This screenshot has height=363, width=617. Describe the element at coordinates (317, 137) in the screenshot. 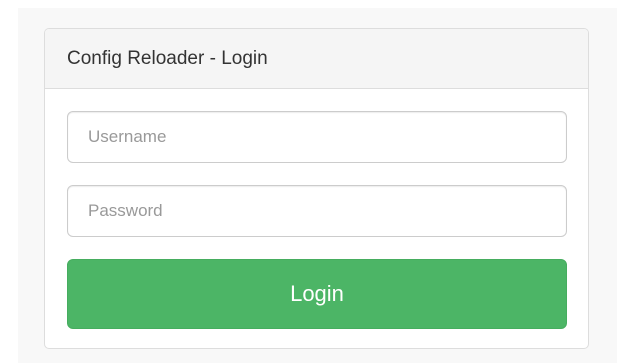

I see `username-input` at that location.